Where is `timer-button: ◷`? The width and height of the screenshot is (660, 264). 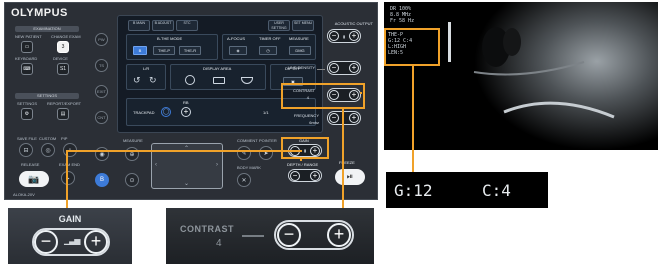 timer-button: ◷ is located at coordinates (268, 50).